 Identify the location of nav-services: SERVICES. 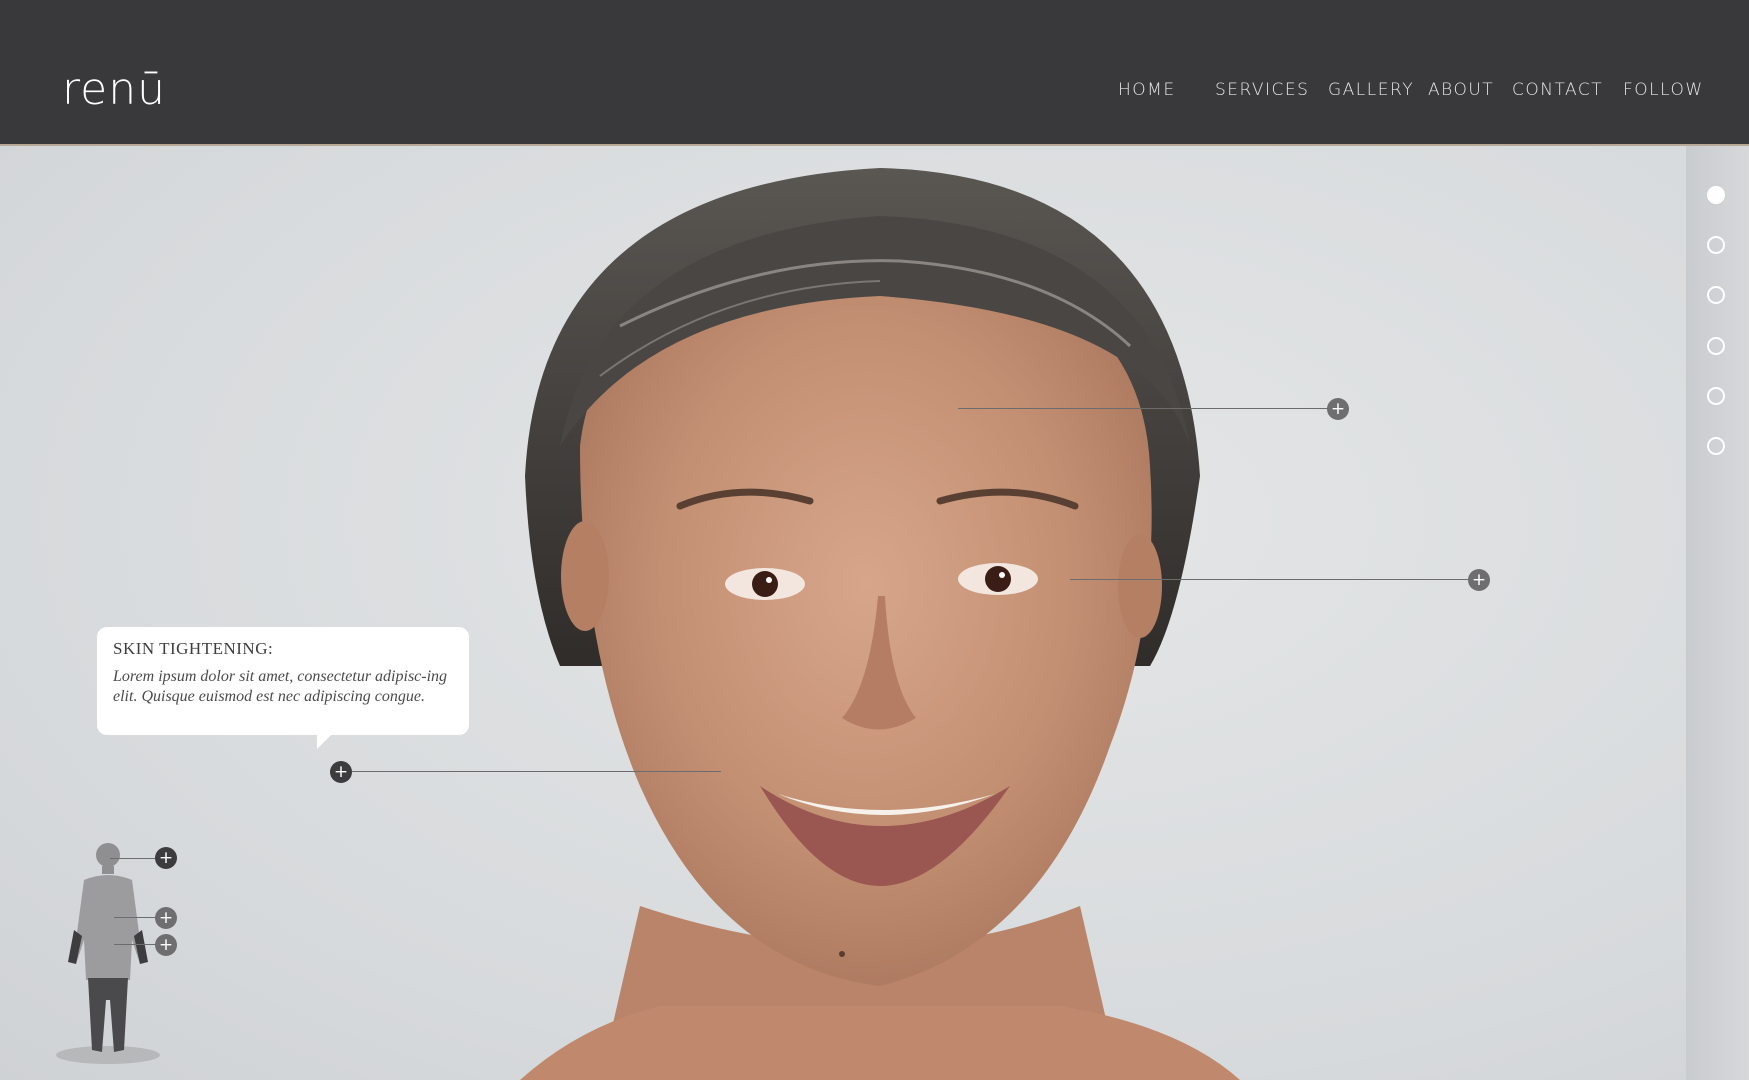
(1262, 90).